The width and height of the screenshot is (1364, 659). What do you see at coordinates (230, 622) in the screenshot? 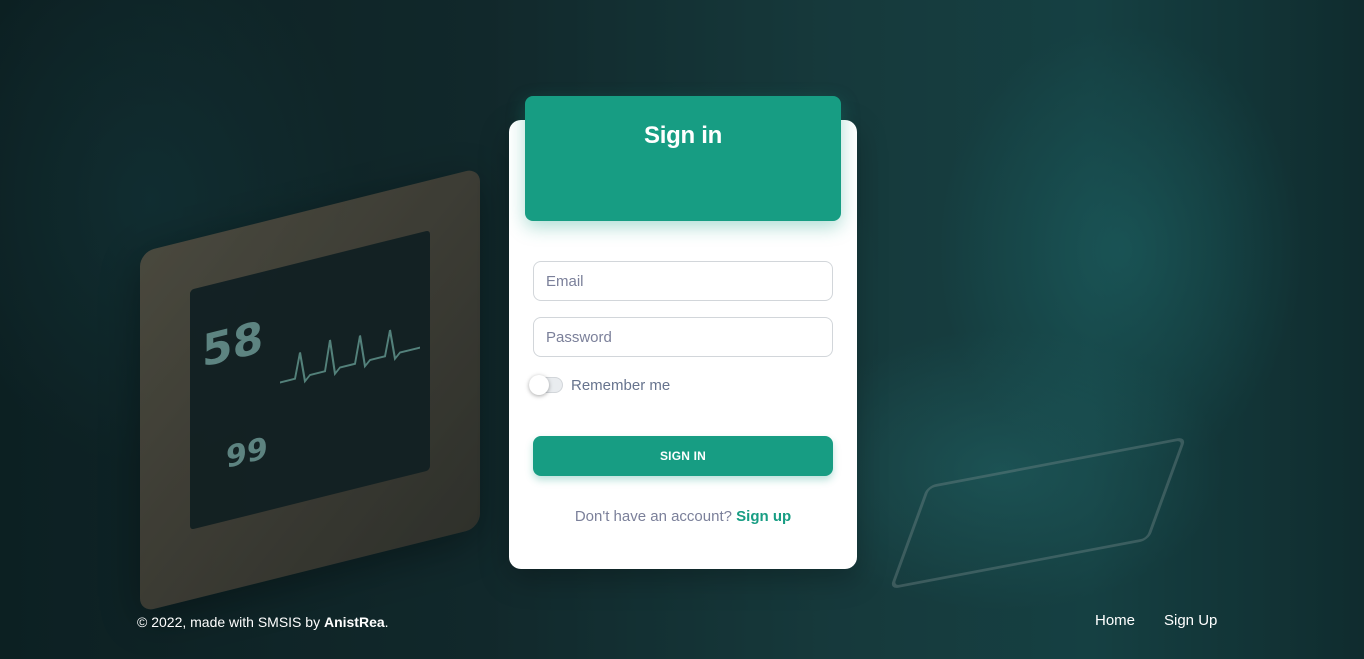
I see `copyright-prefix: © 2022, made with SMSIS by` at bounding box center [230, 622].